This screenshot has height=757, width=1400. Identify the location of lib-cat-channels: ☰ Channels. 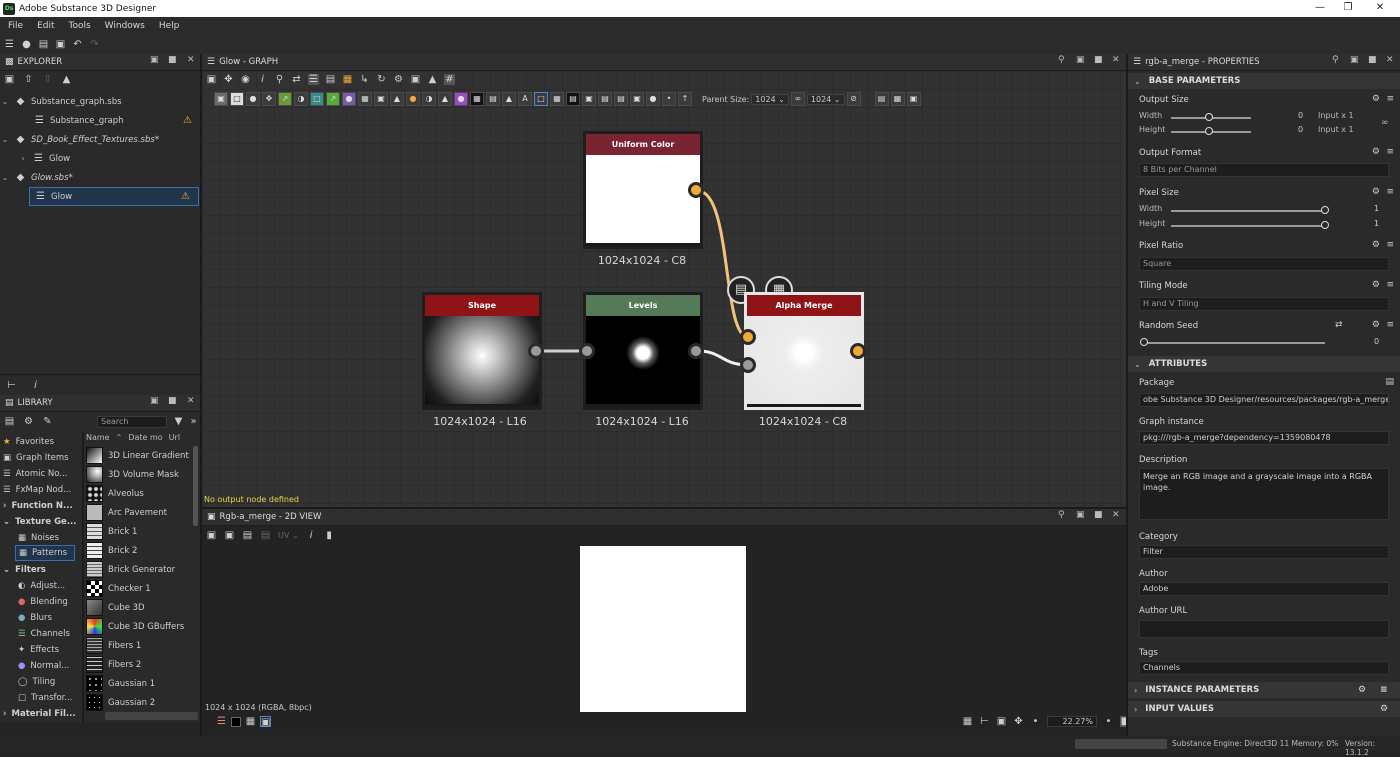
(41, 634).